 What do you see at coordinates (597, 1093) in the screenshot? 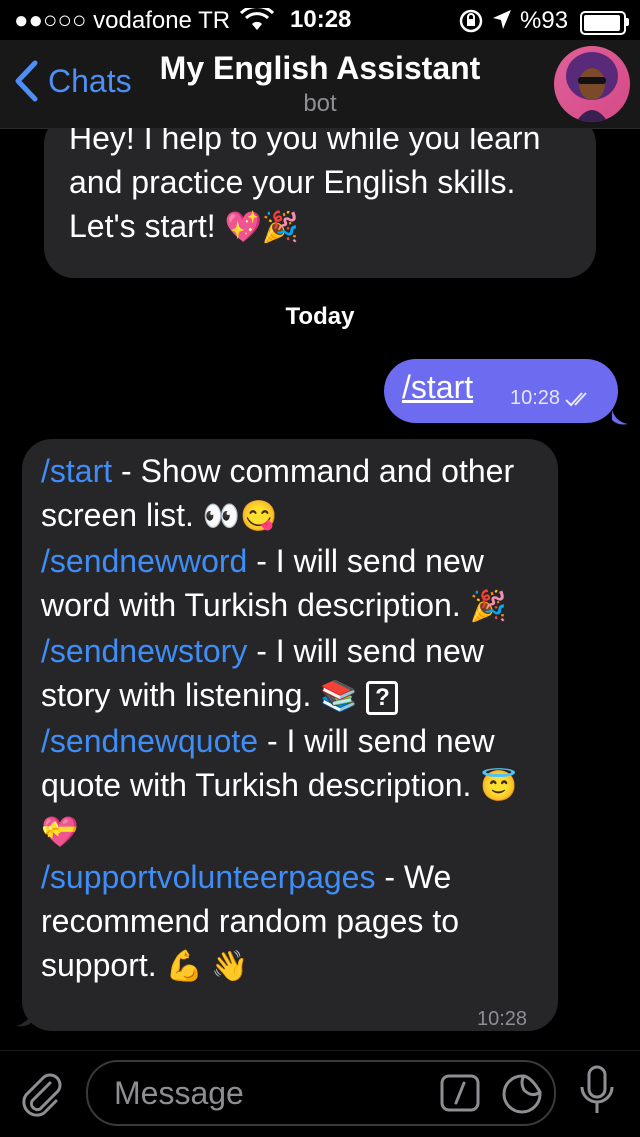
I see `microphone-icon` at bounding box center [597, 1093].